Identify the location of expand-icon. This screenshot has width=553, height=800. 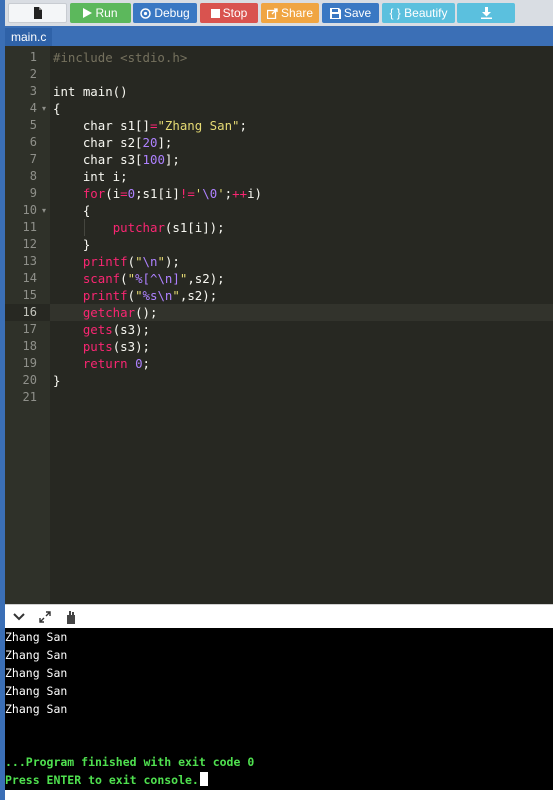
(45, 617).